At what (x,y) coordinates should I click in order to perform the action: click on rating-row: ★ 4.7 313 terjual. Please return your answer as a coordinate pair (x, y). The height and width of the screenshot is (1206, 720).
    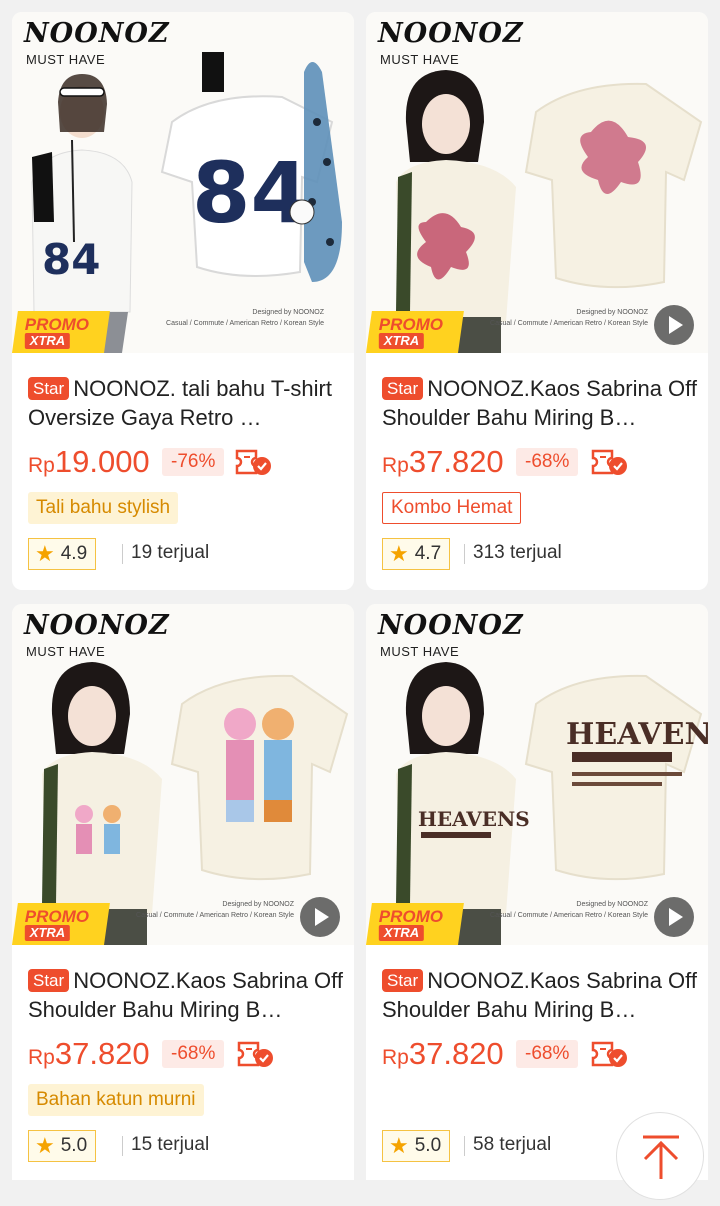
    Looking at the image, I should click on (540, 558).